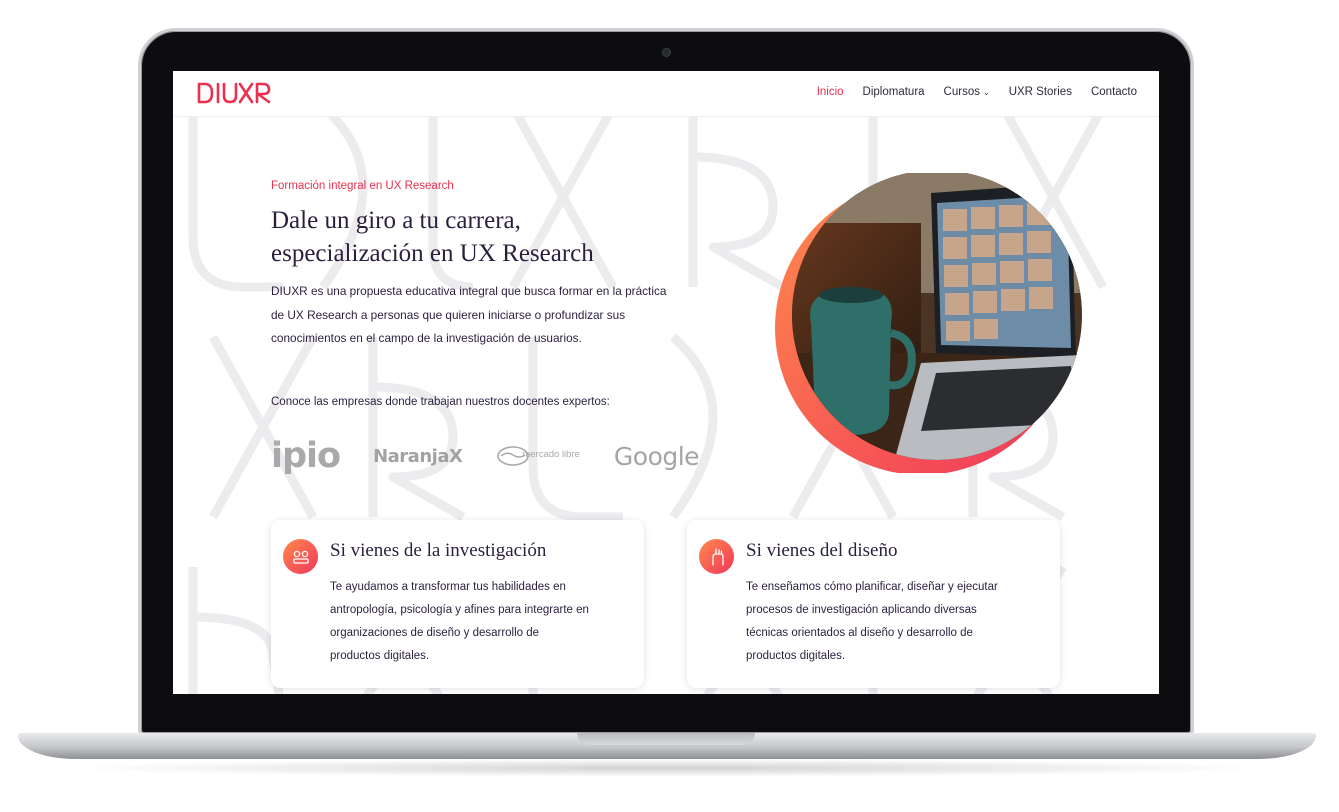 This screenshot has width=1339, height=812. I want to click on card-research-title: Si vienes de la investigación, so click(438, 550).